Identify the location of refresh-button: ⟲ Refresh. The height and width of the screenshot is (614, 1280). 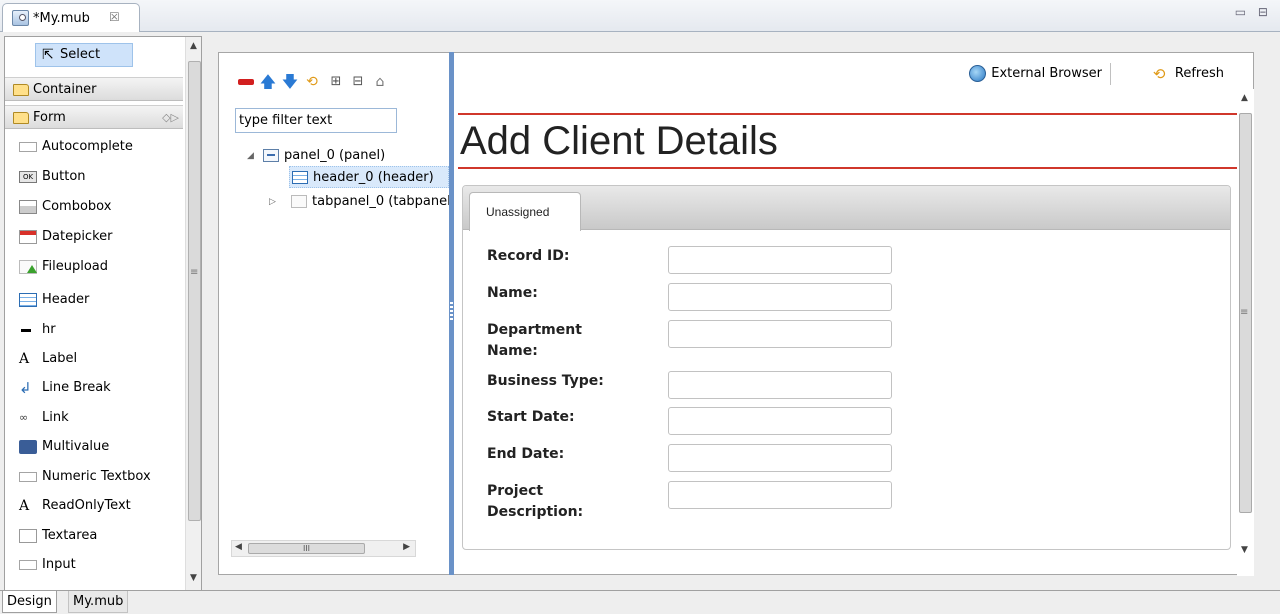
(1188, 74).